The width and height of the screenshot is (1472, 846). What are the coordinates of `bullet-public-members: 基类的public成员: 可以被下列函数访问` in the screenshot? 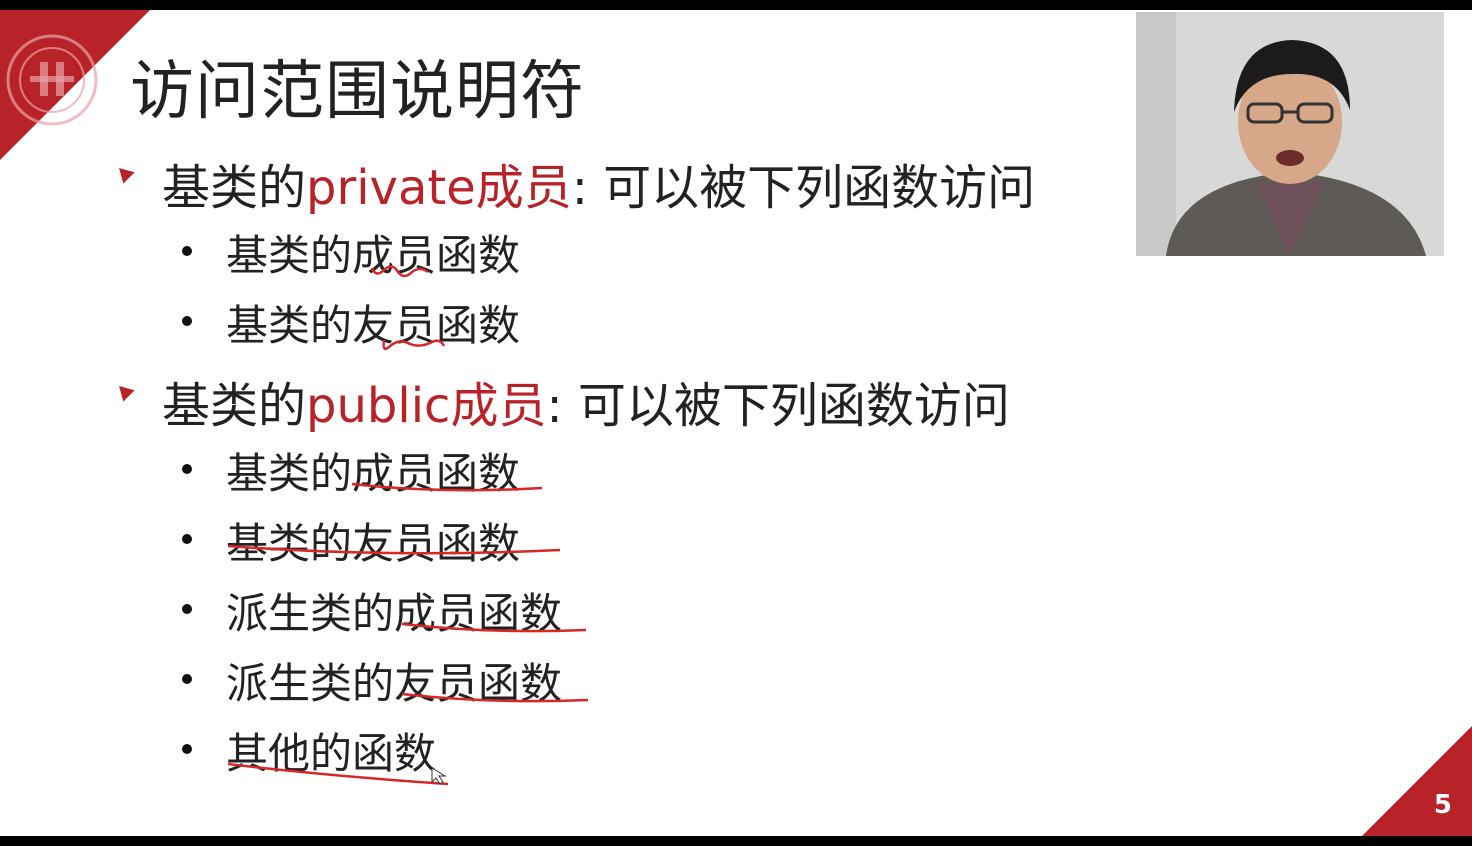 It's located at (561, 401).